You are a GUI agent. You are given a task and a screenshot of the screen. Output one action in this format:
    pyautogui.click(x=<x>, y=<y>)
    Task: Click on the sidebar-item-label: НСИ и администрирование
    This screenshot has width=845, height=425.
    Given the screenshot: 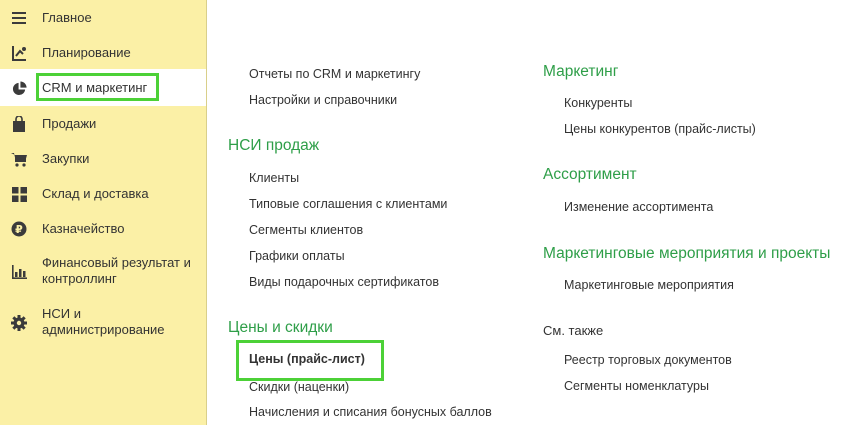 What is the action you would take?
    pyautogui.click(x=103, y=322)
    